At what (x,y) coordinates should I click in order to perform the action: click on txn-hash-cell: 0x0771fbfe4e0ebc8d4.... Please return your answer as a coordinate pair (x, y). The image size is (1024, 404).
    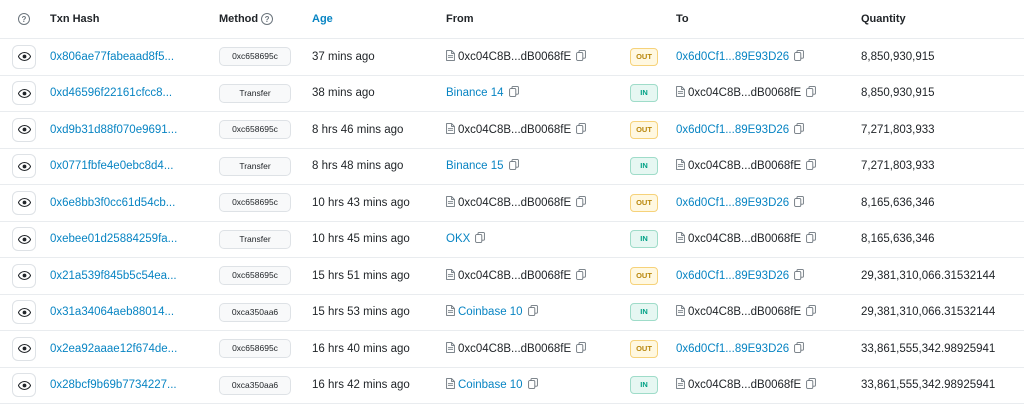
    Looking at the image, I should click on (130, 167).